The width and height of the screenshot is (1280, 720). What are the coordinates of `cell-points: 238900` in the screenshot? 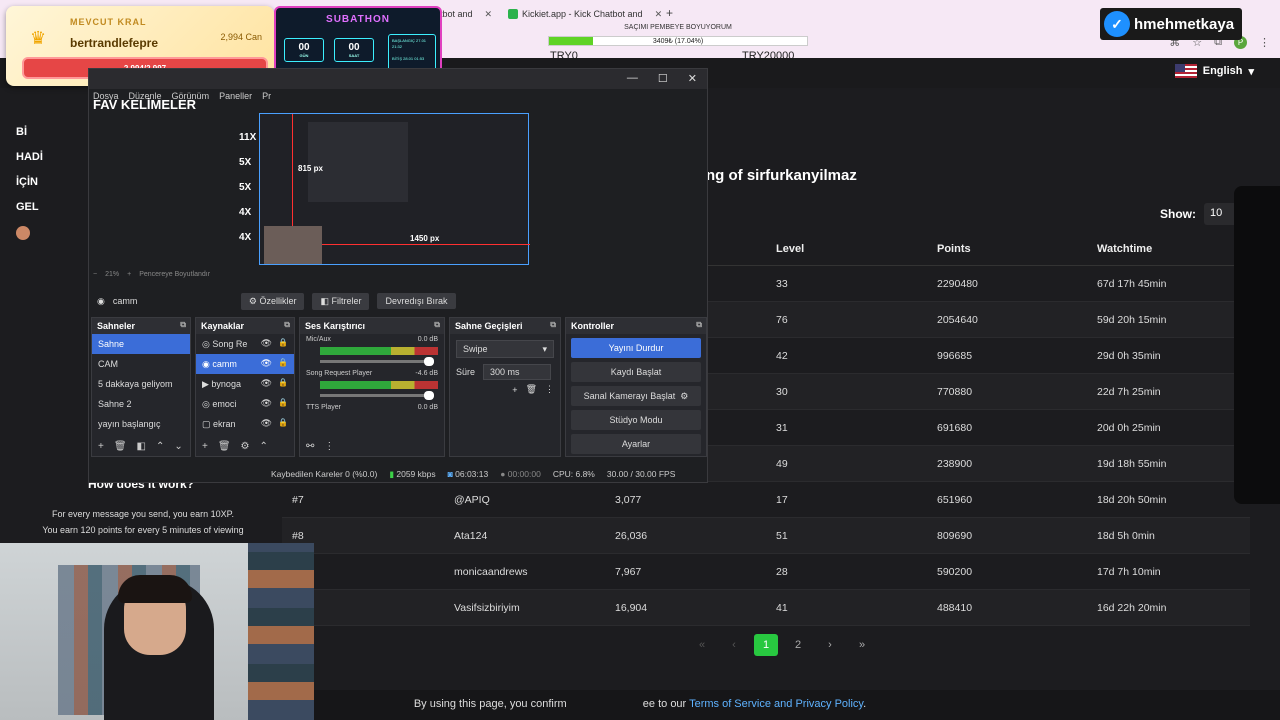 It's located at (955, 464).